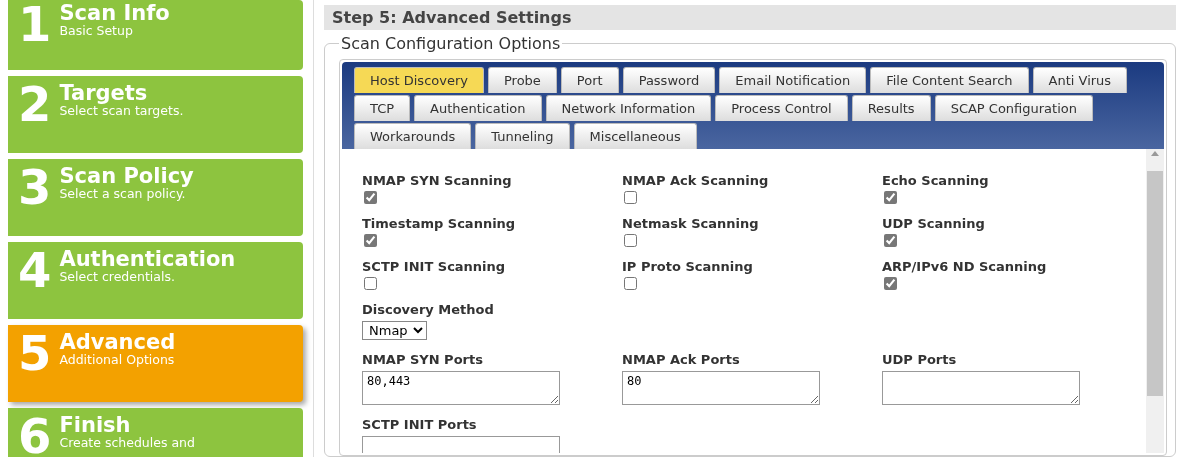 The width and height of the screenshot is (1188, 457). I want to click on step-subtitle: Select a scan policy., so click(122, 194).